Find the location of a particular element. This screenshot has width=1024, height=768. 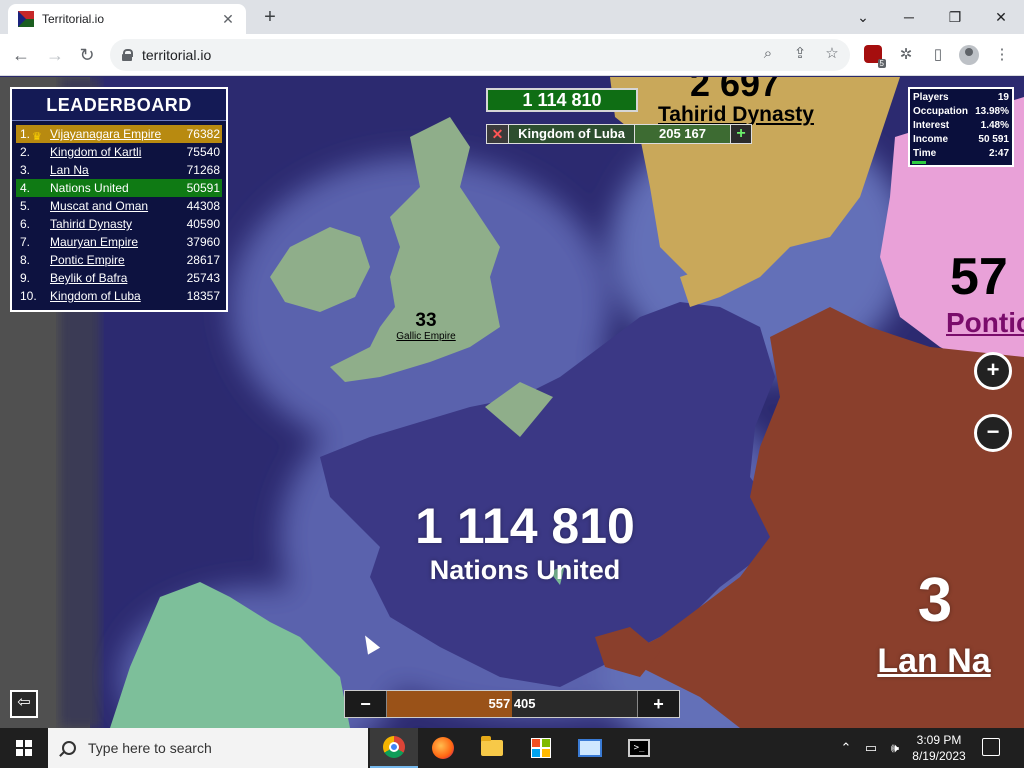

extension-badge-count: 5 is located at coordinates (881, 63).